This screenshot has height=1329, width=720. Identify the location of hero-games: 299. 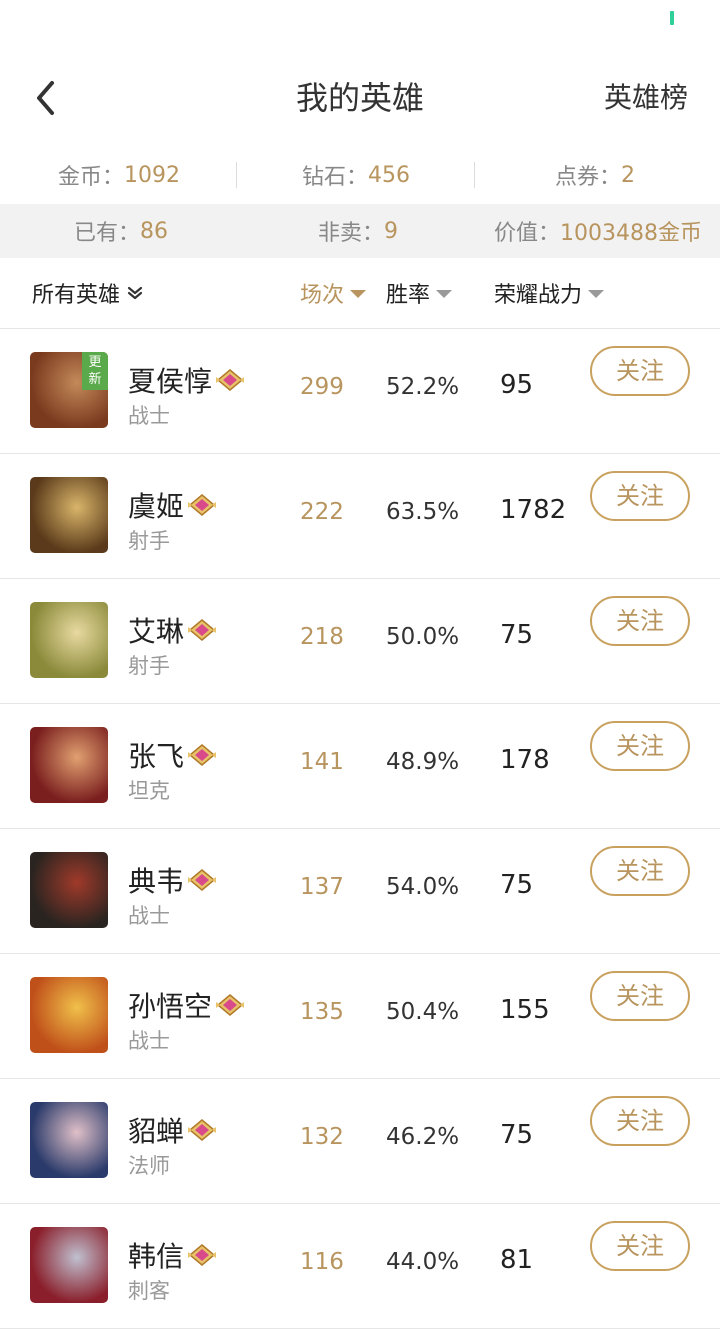
(322, 387).